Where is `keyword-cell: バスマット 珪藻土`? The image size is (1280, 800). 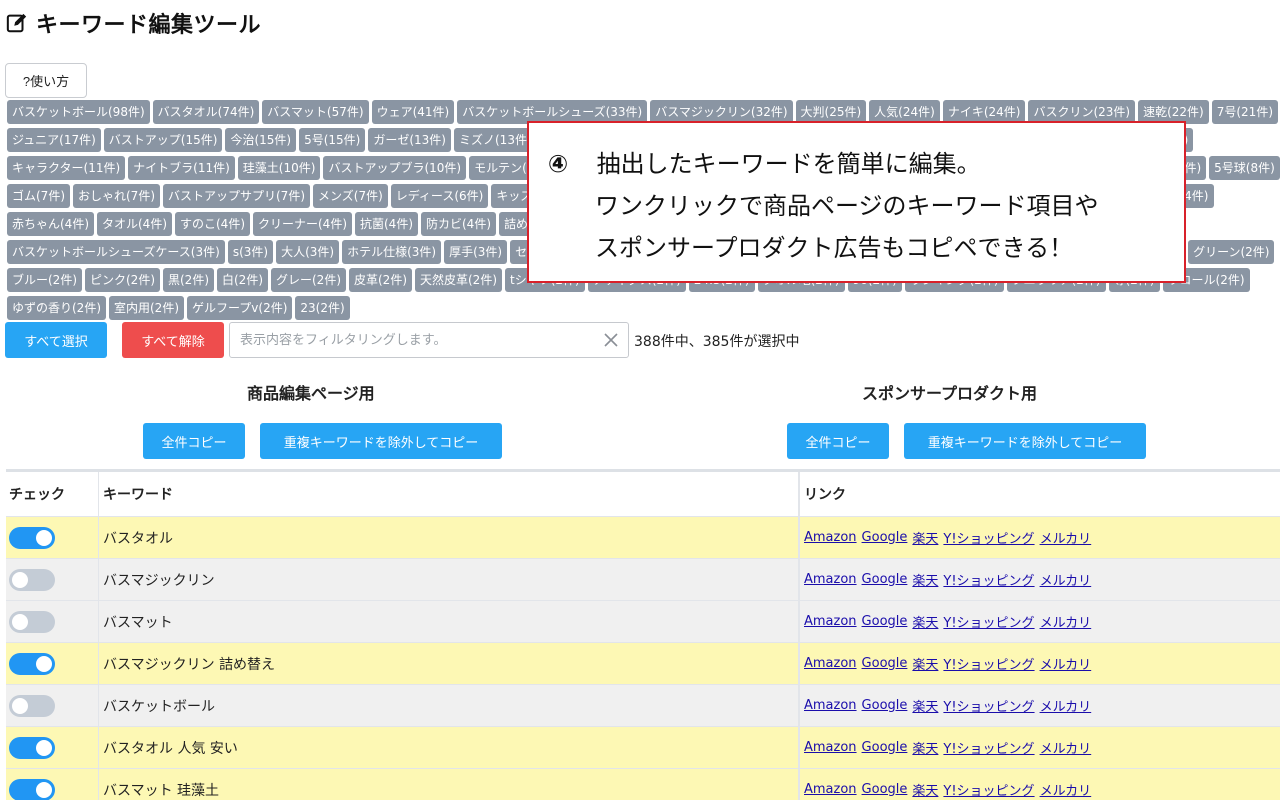 keyword-cell: バスマット 珪藻土 is located at coordinates (448, 784).